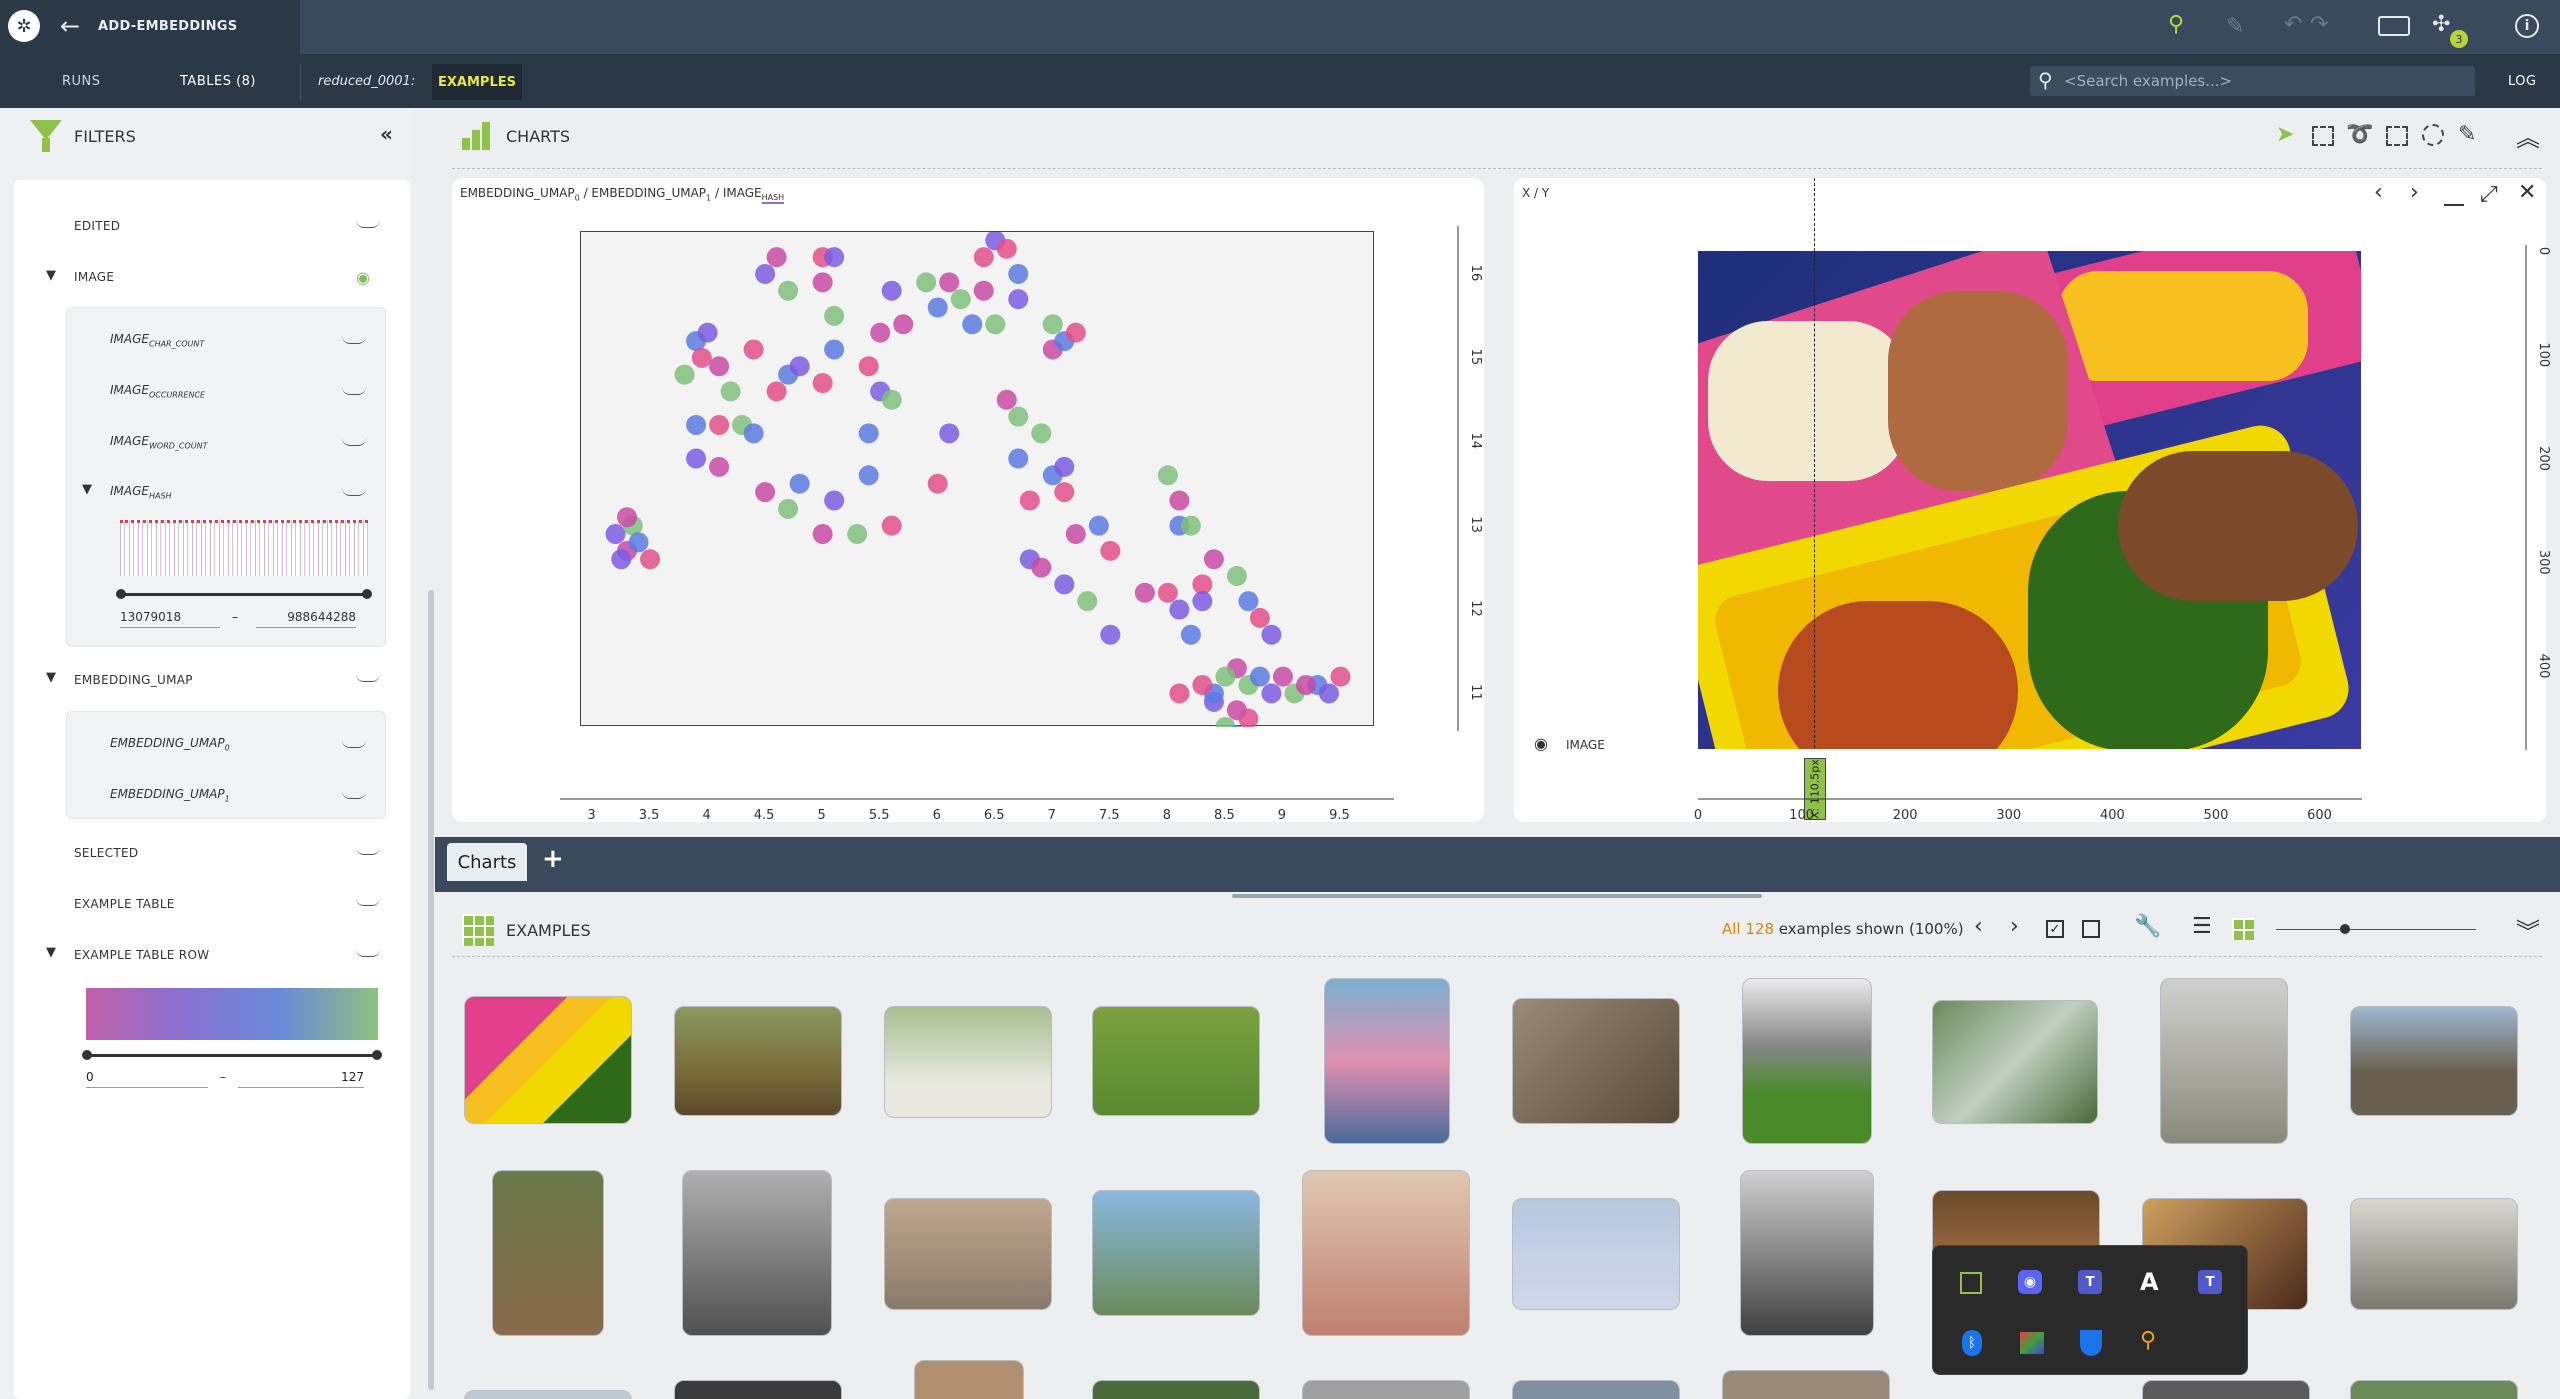  What do you see at coordinates (2148, 1340) in the screenshot?
I see `search-tool-icon: ⚲` at bounding box center [2148, 1340].